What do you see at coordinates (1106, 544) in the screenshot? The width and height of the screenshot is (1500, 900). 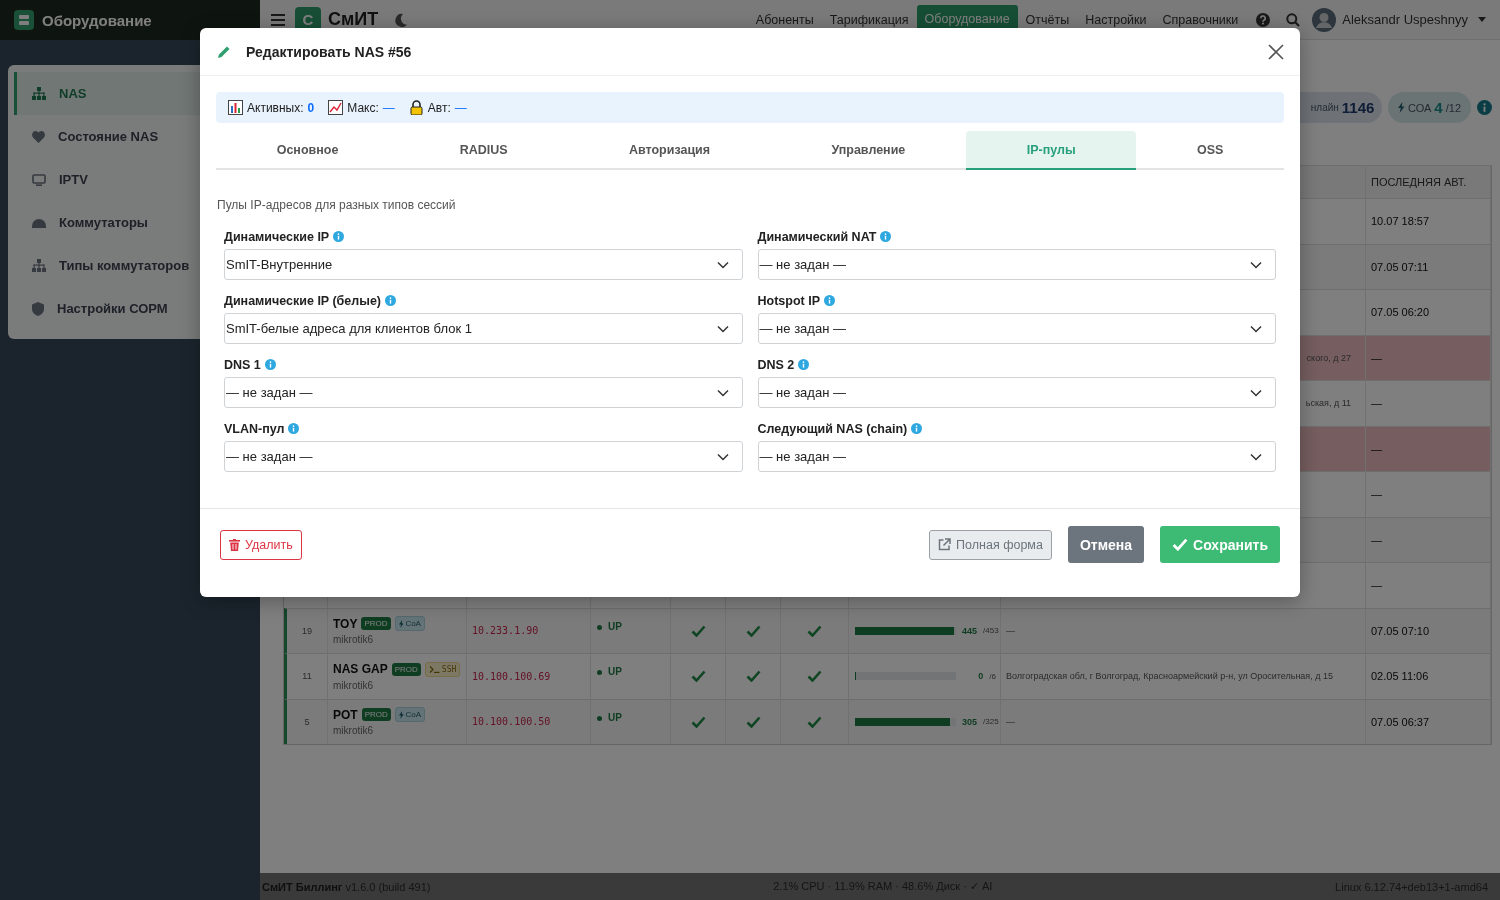 I see `cancel-button: Отмена` at bounding box center [1106, 544].